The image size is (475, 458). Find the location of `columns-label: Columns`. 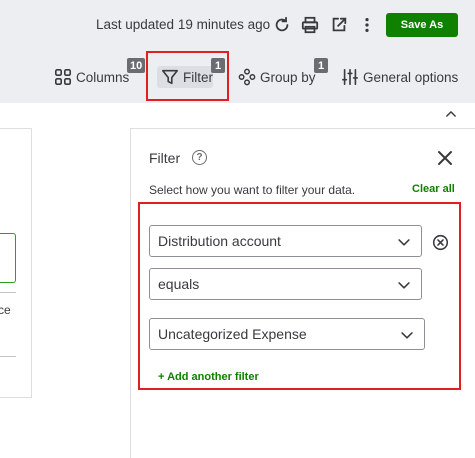

columns-label: Columns is located at coordinates (103, 77).